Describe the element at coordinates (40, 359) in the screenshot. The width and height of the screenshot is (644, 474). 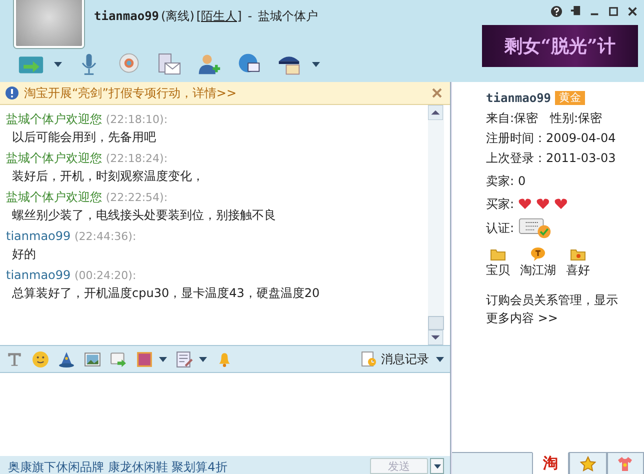
I see `smiley-icon` at that location.